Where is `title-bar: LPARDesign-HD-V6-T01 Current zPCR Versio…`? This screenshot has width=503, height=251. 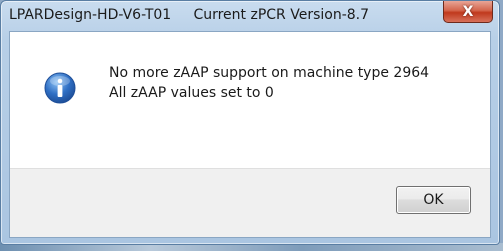 title-bar: LPARDesign-HD-V6-T01 Current zPCR Versio… is located at coordinates (250, 16).